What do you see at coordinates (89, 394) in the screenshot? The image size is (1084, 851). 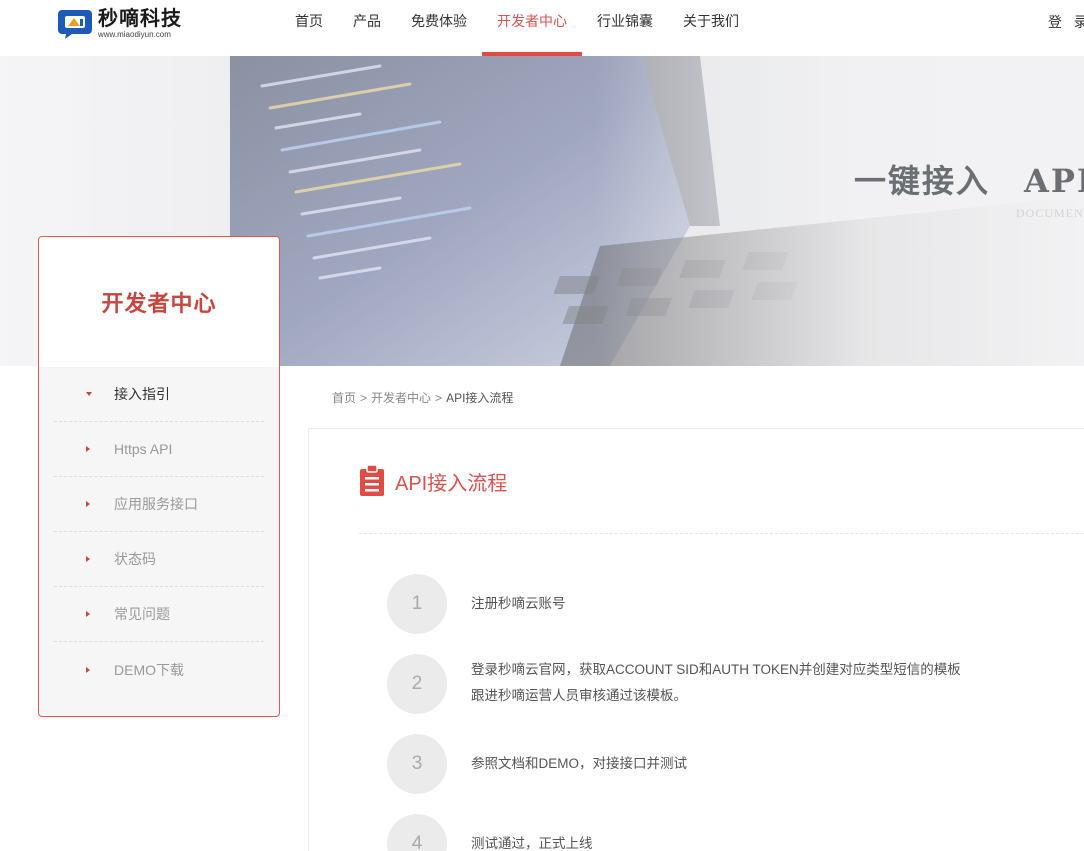 I see `chevron-down-icon` at bounding box center [89, 394].